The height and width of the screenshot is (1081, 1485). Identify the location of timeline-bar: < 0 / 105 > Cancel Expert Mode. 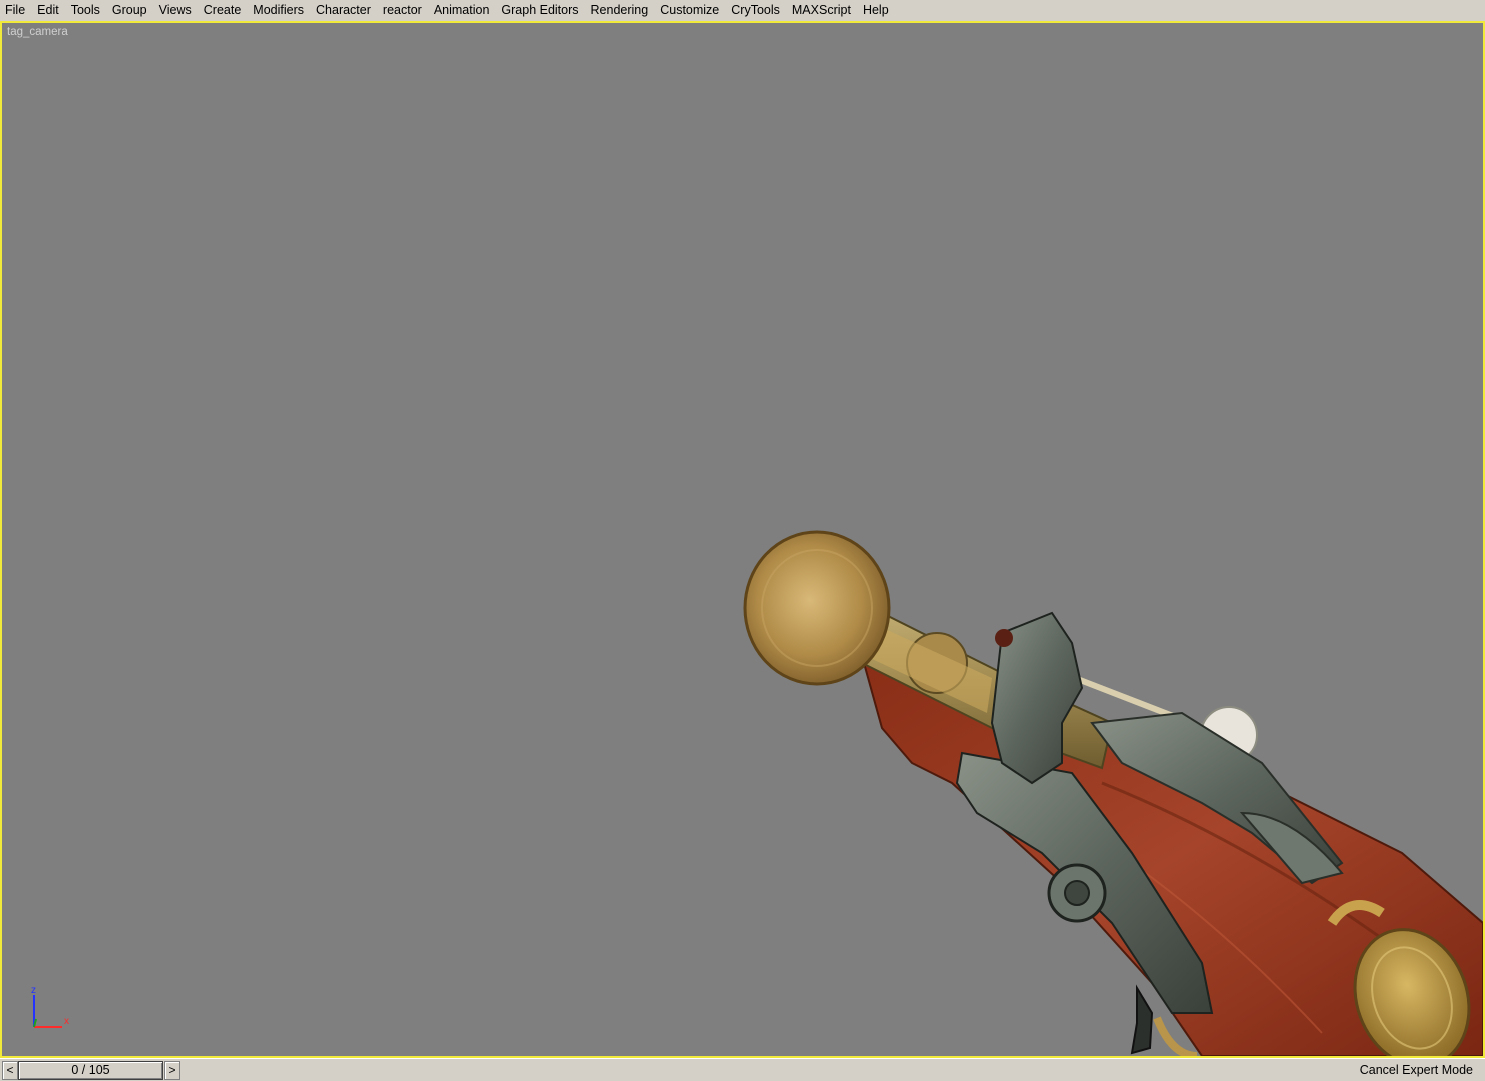
(742, 1069).